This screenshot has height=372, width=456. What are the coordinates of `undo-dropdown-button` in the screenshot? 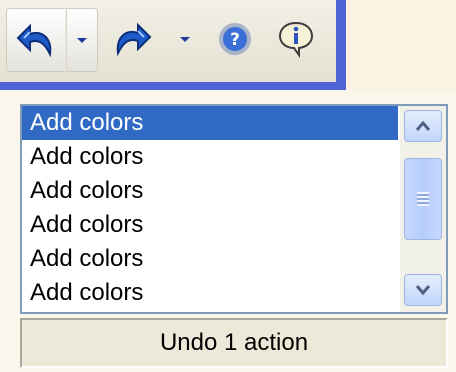 It's located at (82, 40).